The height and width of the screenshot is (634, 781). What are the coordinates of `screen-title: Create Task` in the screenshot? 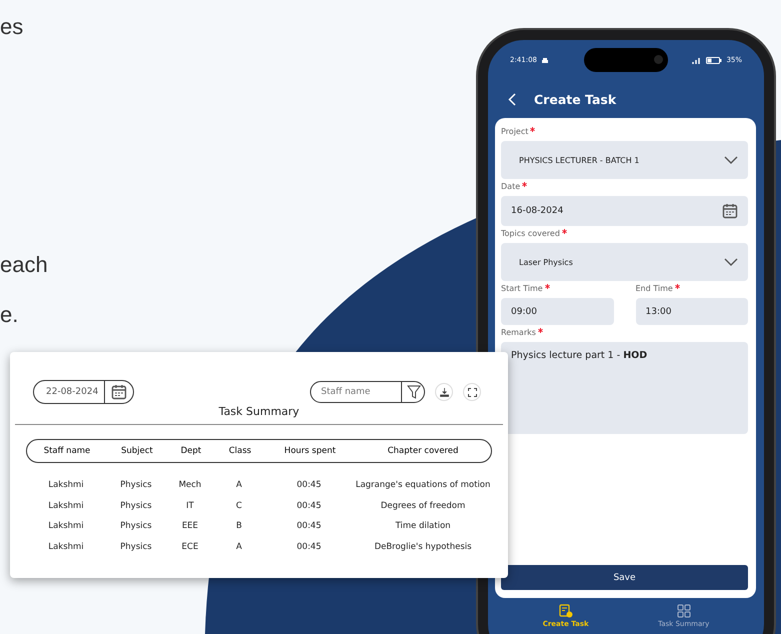 It's located at (575, 99).